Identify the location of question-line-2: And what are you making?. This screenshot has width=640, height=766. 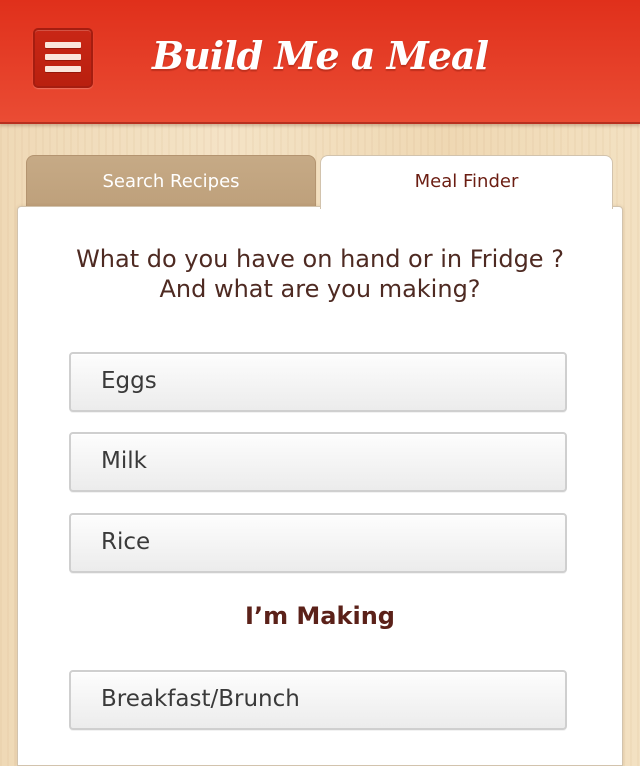
(320, 289).